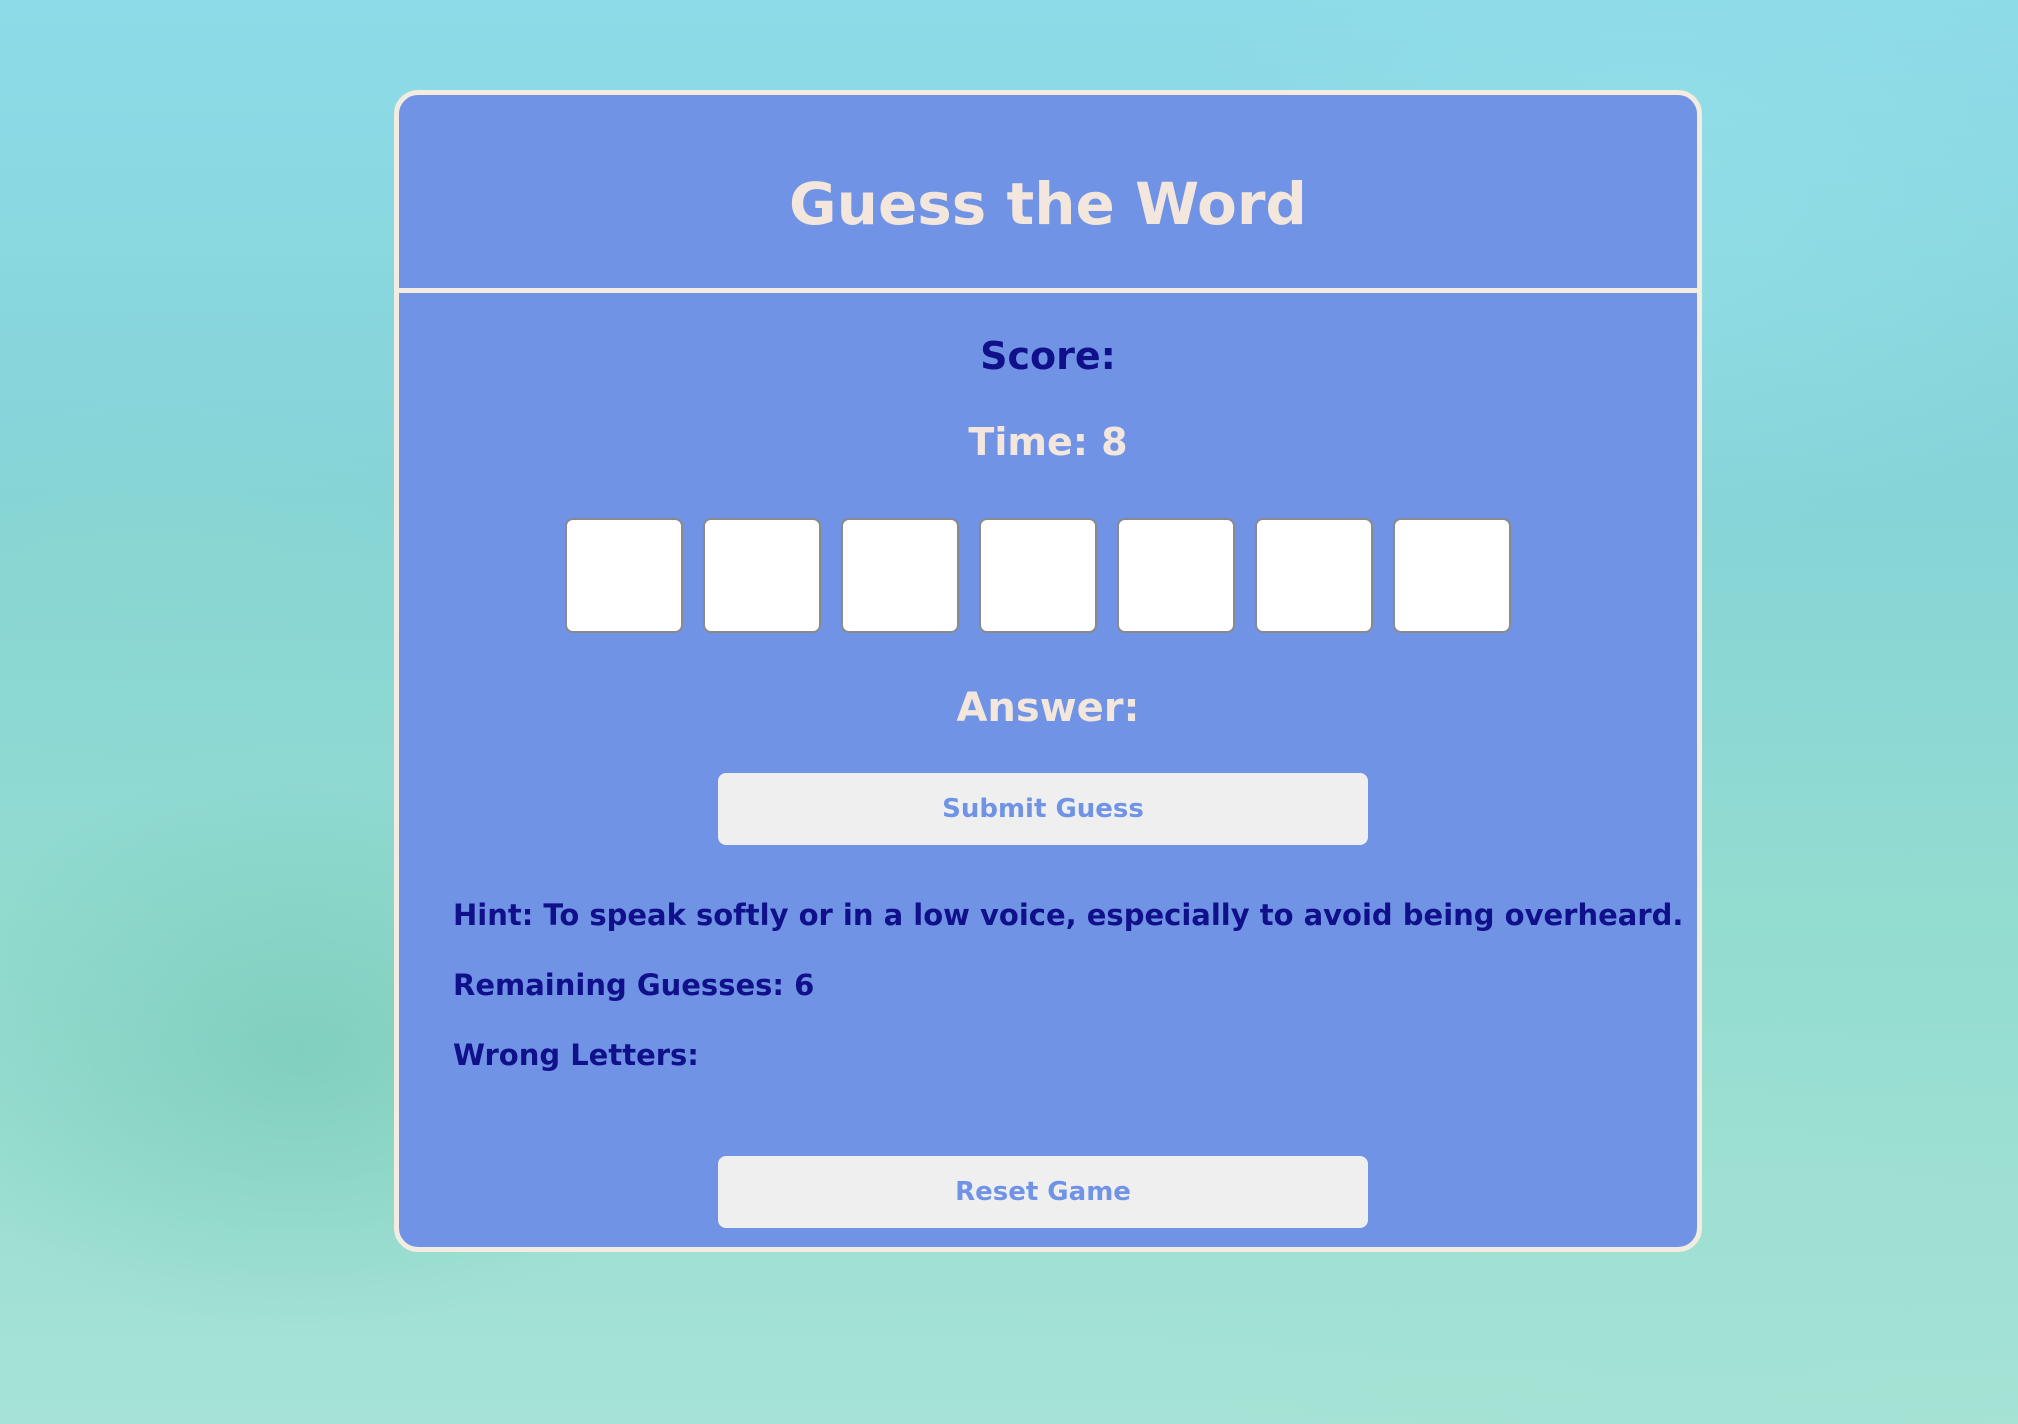 The image size is (2018, 1424). I want to click on submit-guess-button: Submit Guess, so click(1043, 809).